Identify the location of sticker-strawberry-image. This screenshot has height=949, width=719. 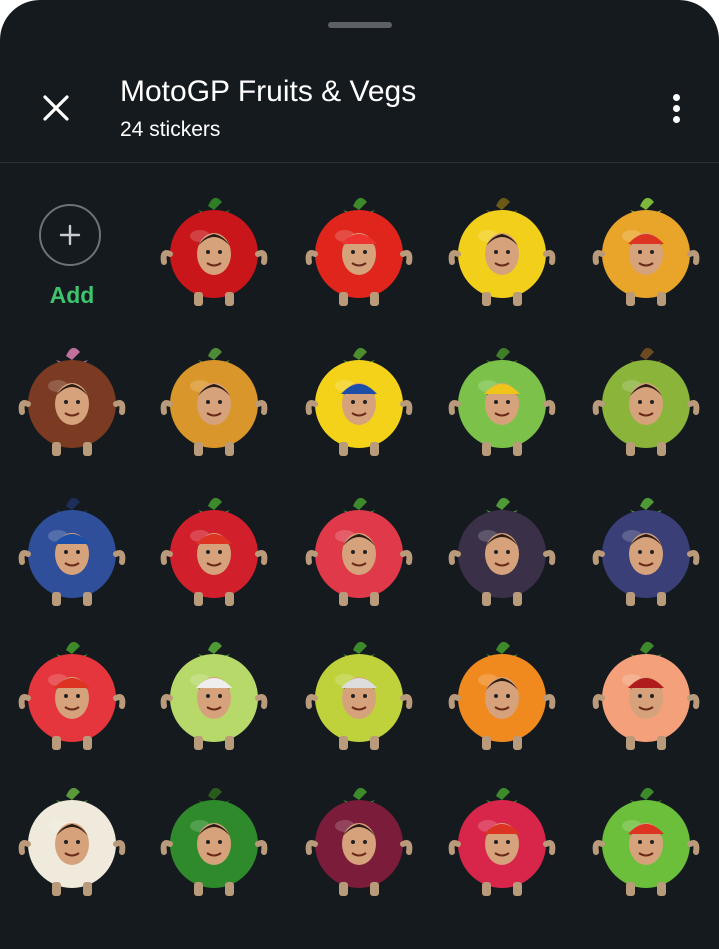
(214, 251).